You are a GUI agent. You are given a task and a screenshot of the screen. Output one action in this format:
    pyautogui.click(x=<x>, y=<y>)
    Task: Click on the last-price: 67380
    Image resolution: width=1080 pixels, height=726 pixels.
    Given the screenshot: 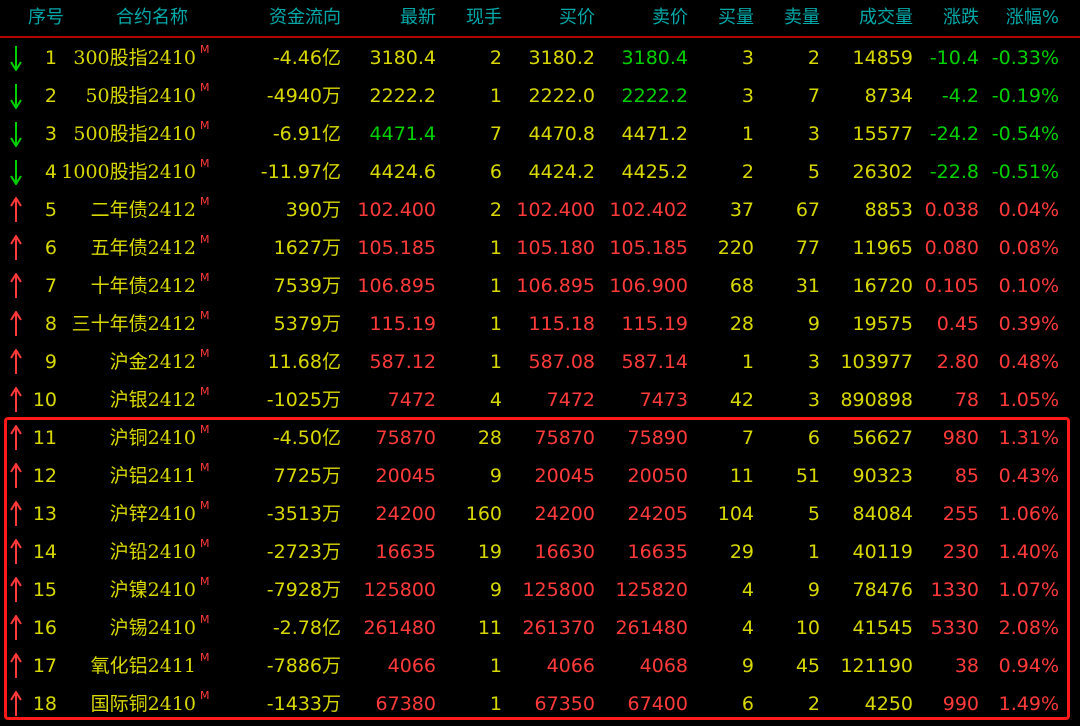 What is the action you would take?
    pyautogui.click(x=405, y=704)
    